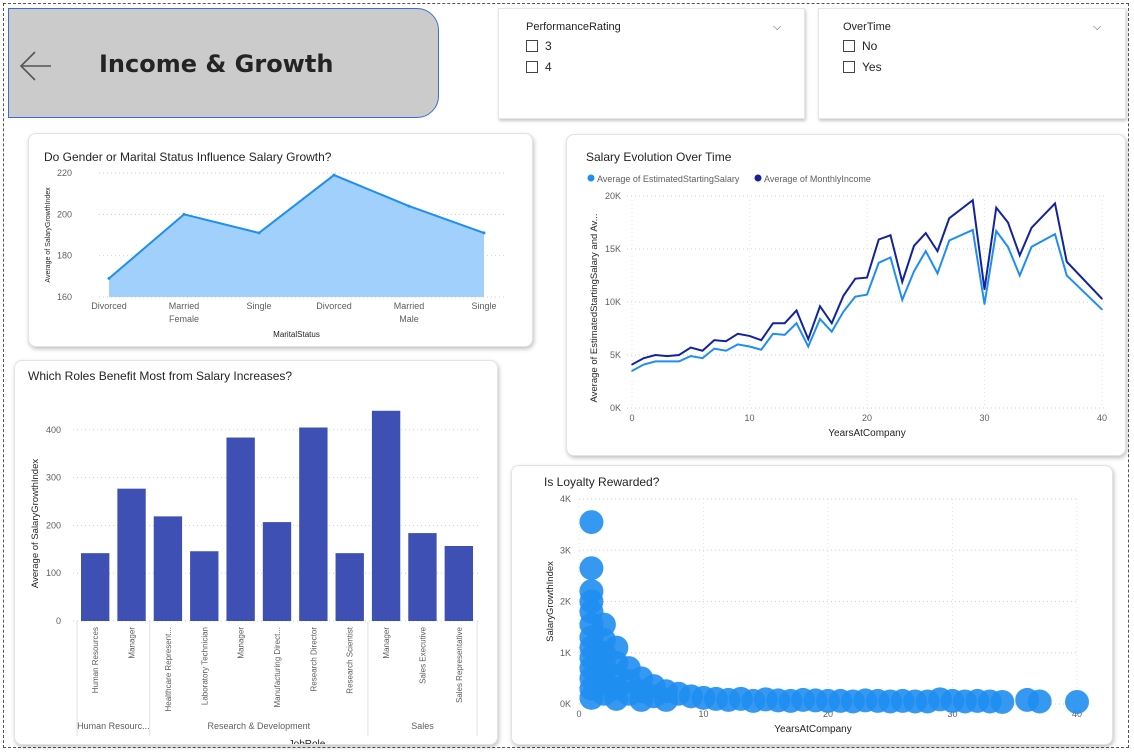 This screenshot has height=753, width=1134. Describe the element at coordinates (870, 46) in the screenshot. I see `option-label: No` at that location.